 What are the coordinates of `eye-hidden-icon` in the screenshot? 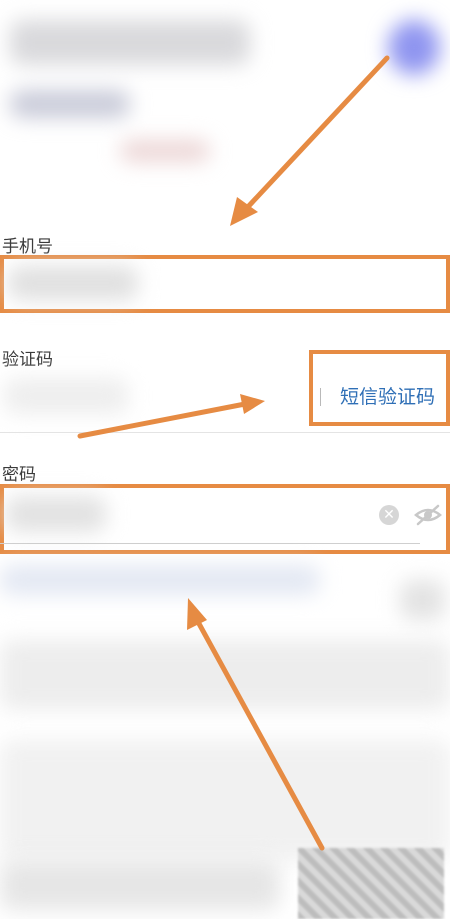 It's located at (428, 515).